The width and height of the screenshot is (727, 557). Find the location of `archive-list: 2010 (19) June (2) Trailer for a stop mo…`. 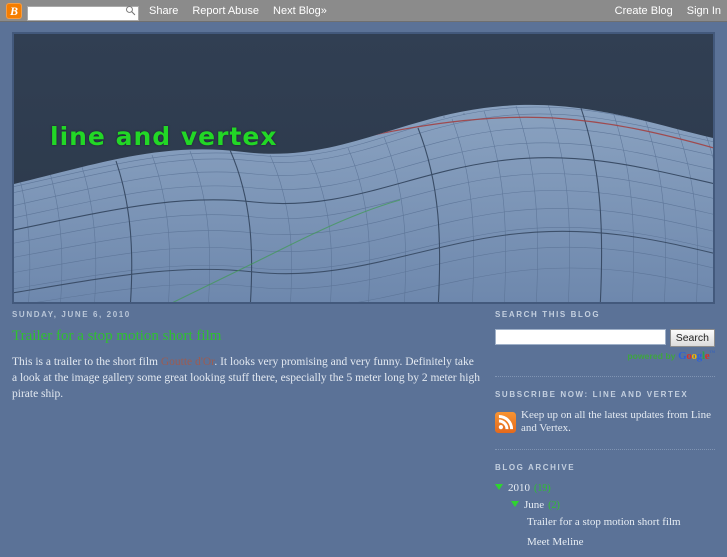

archive-list: 2010 (19) June (2) Trailer for a stop mo… is located at coordinates (605, 515).